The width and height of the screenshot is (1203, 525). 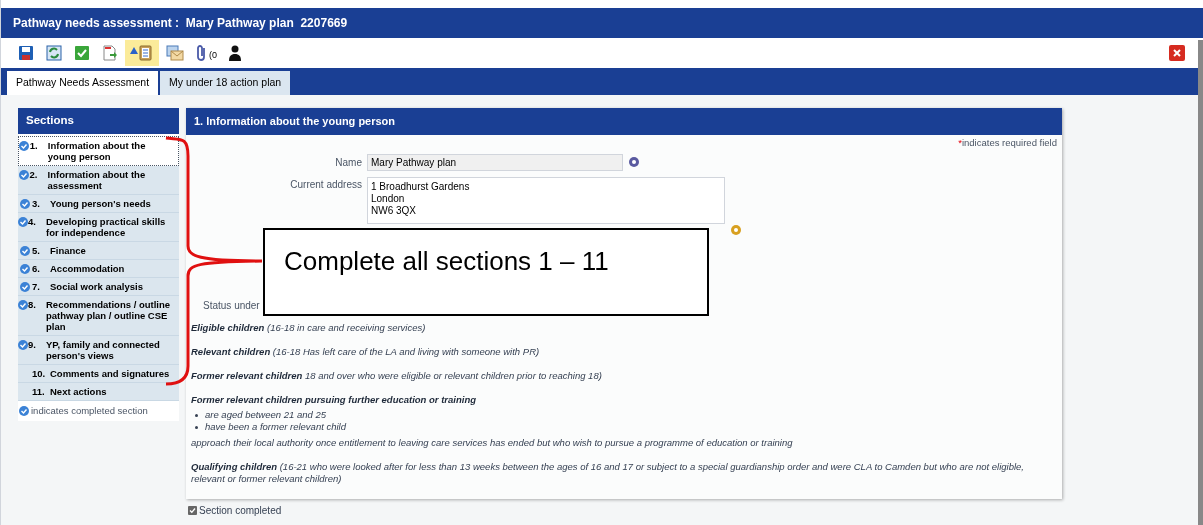 I want to click on section-item: 6. Accommodation, so click(x=98, y=269).